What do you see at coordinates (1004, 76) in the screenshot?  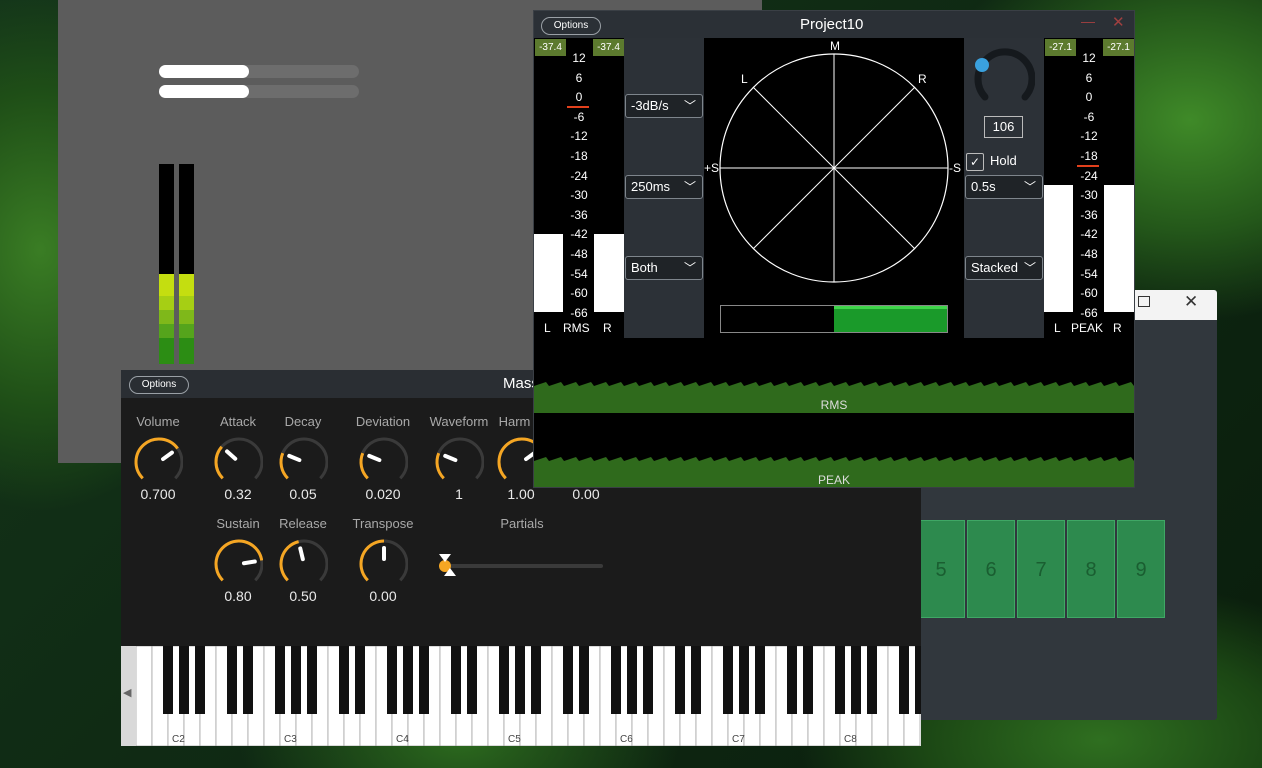 I see `gain-knob` at bounding box center [1004, 76].